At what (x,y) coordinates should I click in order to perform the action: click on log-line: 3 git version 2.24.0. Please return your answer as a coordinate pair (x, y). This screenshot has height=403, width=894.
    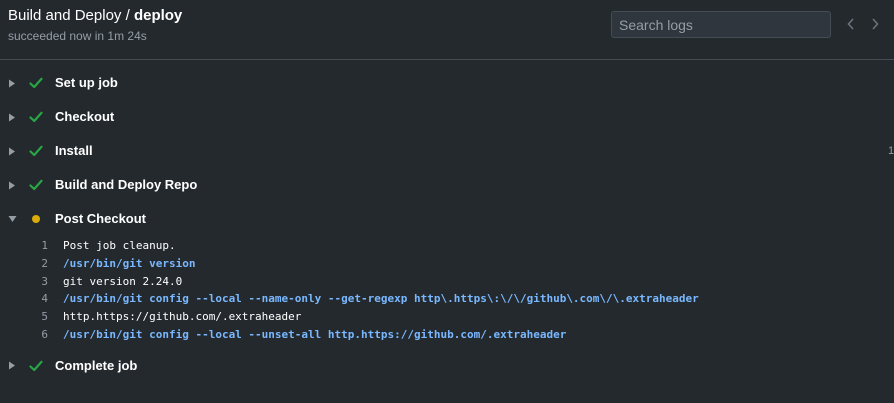
    Looking at the image, I should click on (447, 283).